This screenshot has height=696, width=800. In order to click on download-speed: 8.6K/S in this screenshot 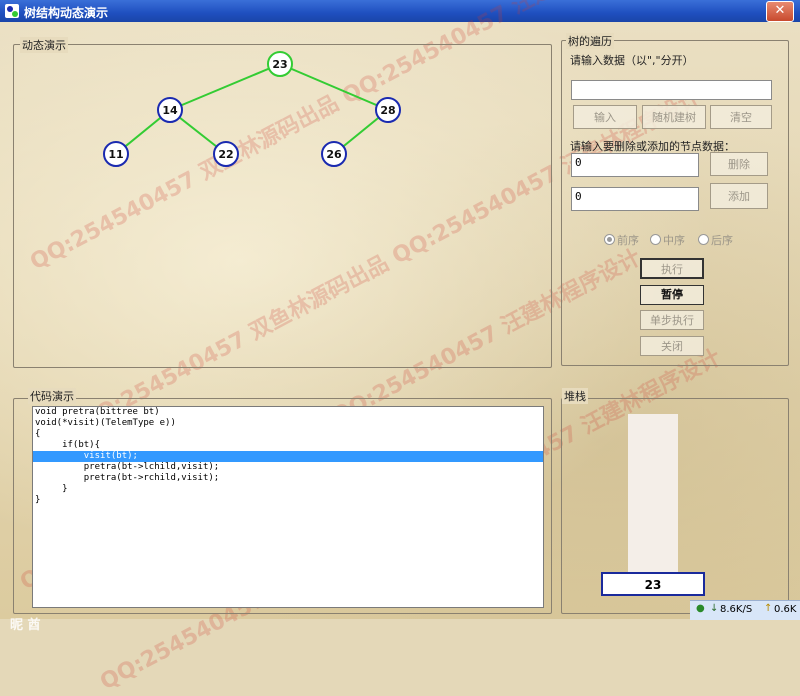, I will do `click(736, 609)`.